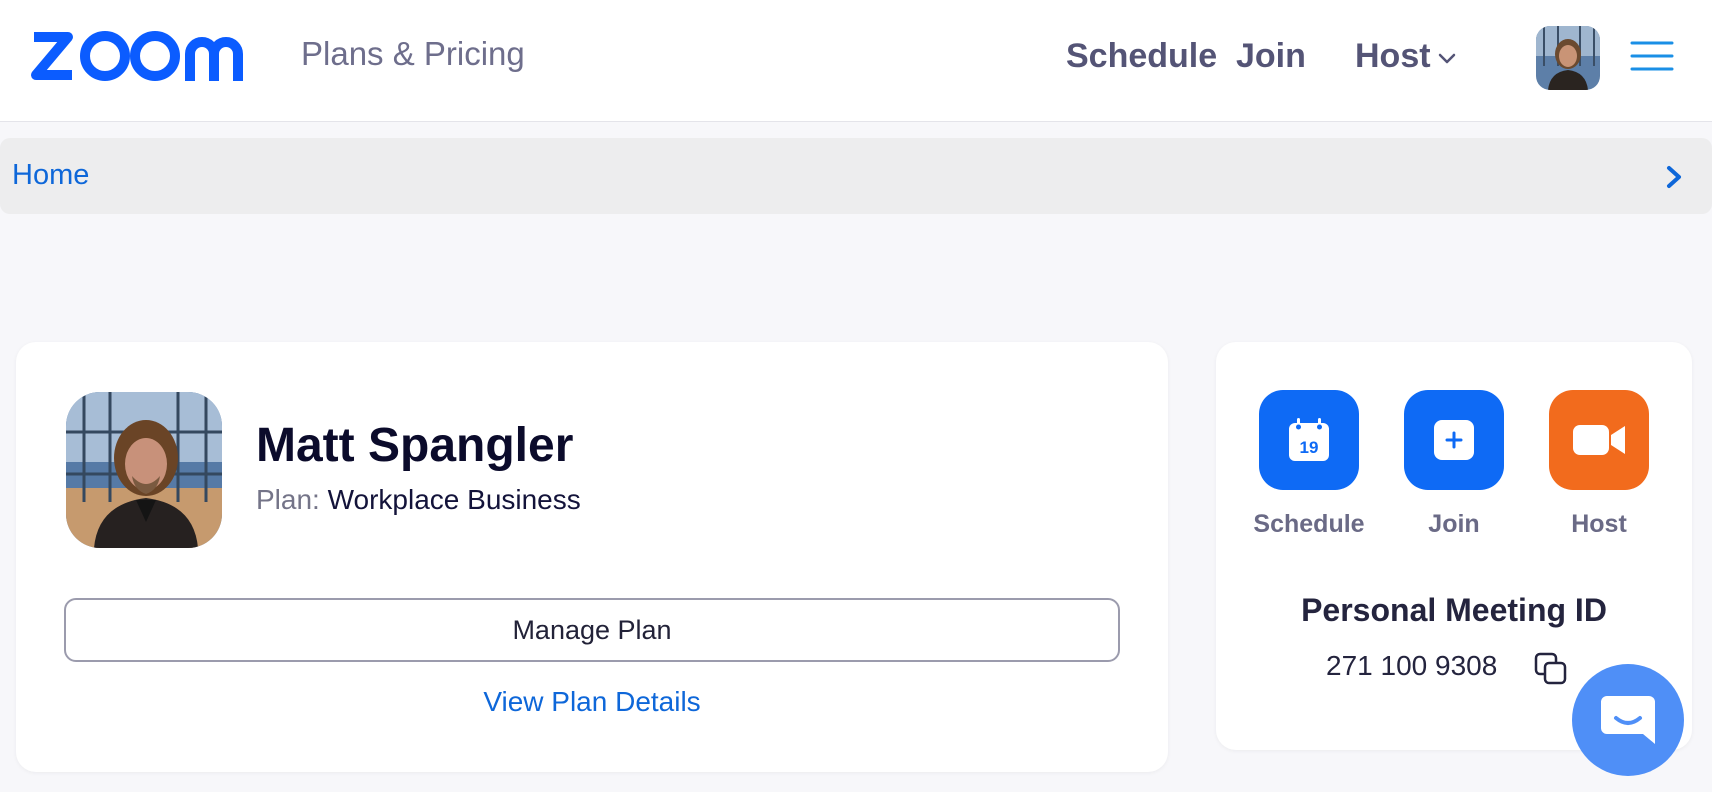  I want to click on view-plan-details-link: View Plan Details, so click(592, 702).